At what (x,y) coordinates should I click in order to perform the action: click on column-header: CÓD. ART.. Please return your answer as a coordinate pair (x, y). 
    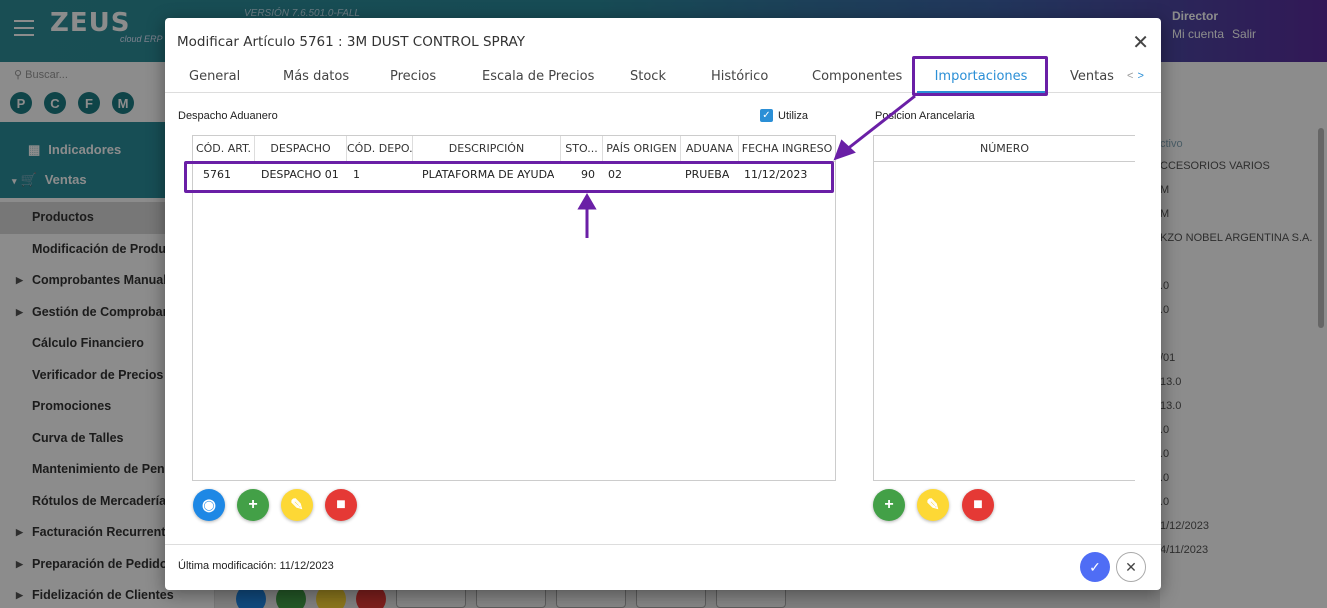
    Looking at the image, I should click on (224, 149).